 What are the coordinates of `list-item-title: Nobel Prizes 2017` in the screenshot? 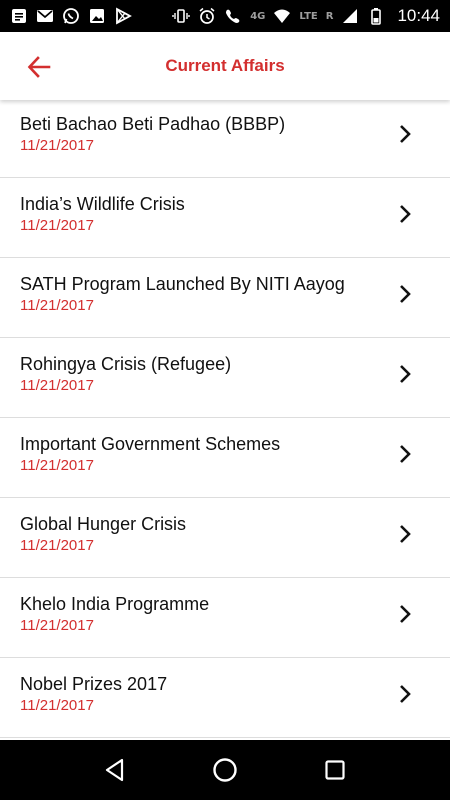 It's located at (94, 684).